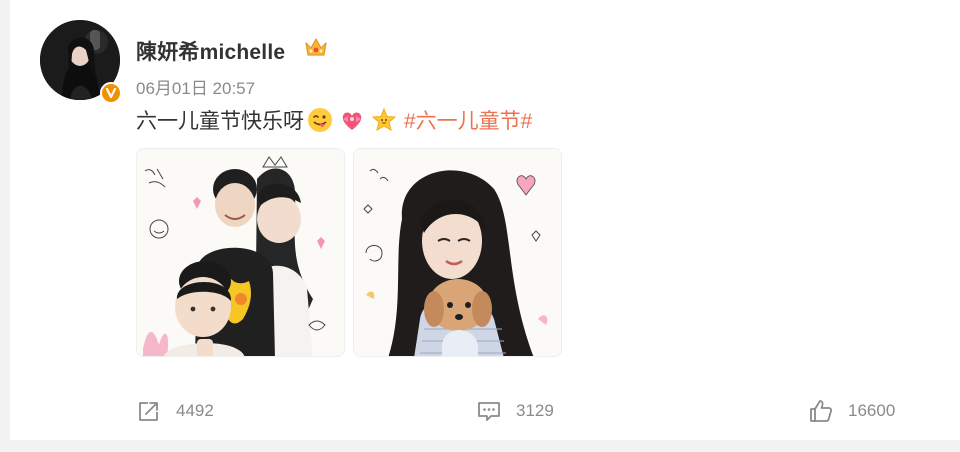 The width and height of the screenshot is (960, 452). I want to click on heart-ribbon-emoji, so click(352, 120).